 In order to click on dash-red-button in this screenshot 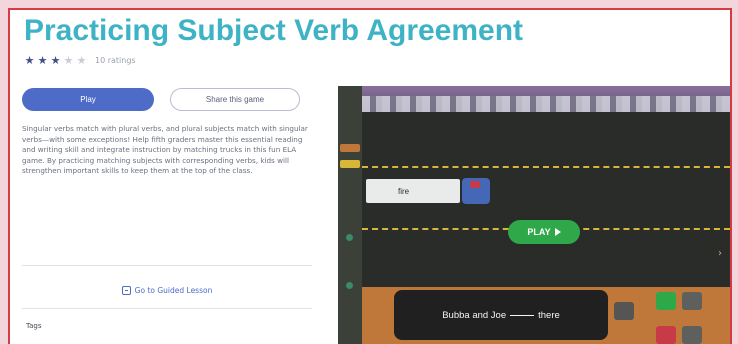, I will do `click(666, 335)`.